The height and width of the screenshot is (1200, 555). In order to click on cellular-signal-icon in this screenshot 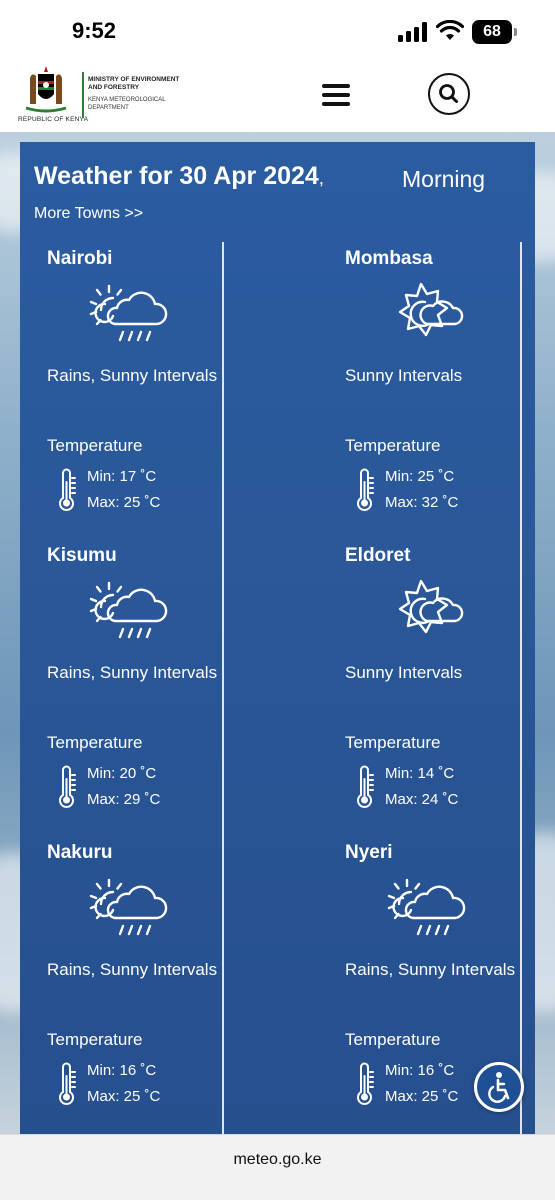, I will do `click(412, 32)`.